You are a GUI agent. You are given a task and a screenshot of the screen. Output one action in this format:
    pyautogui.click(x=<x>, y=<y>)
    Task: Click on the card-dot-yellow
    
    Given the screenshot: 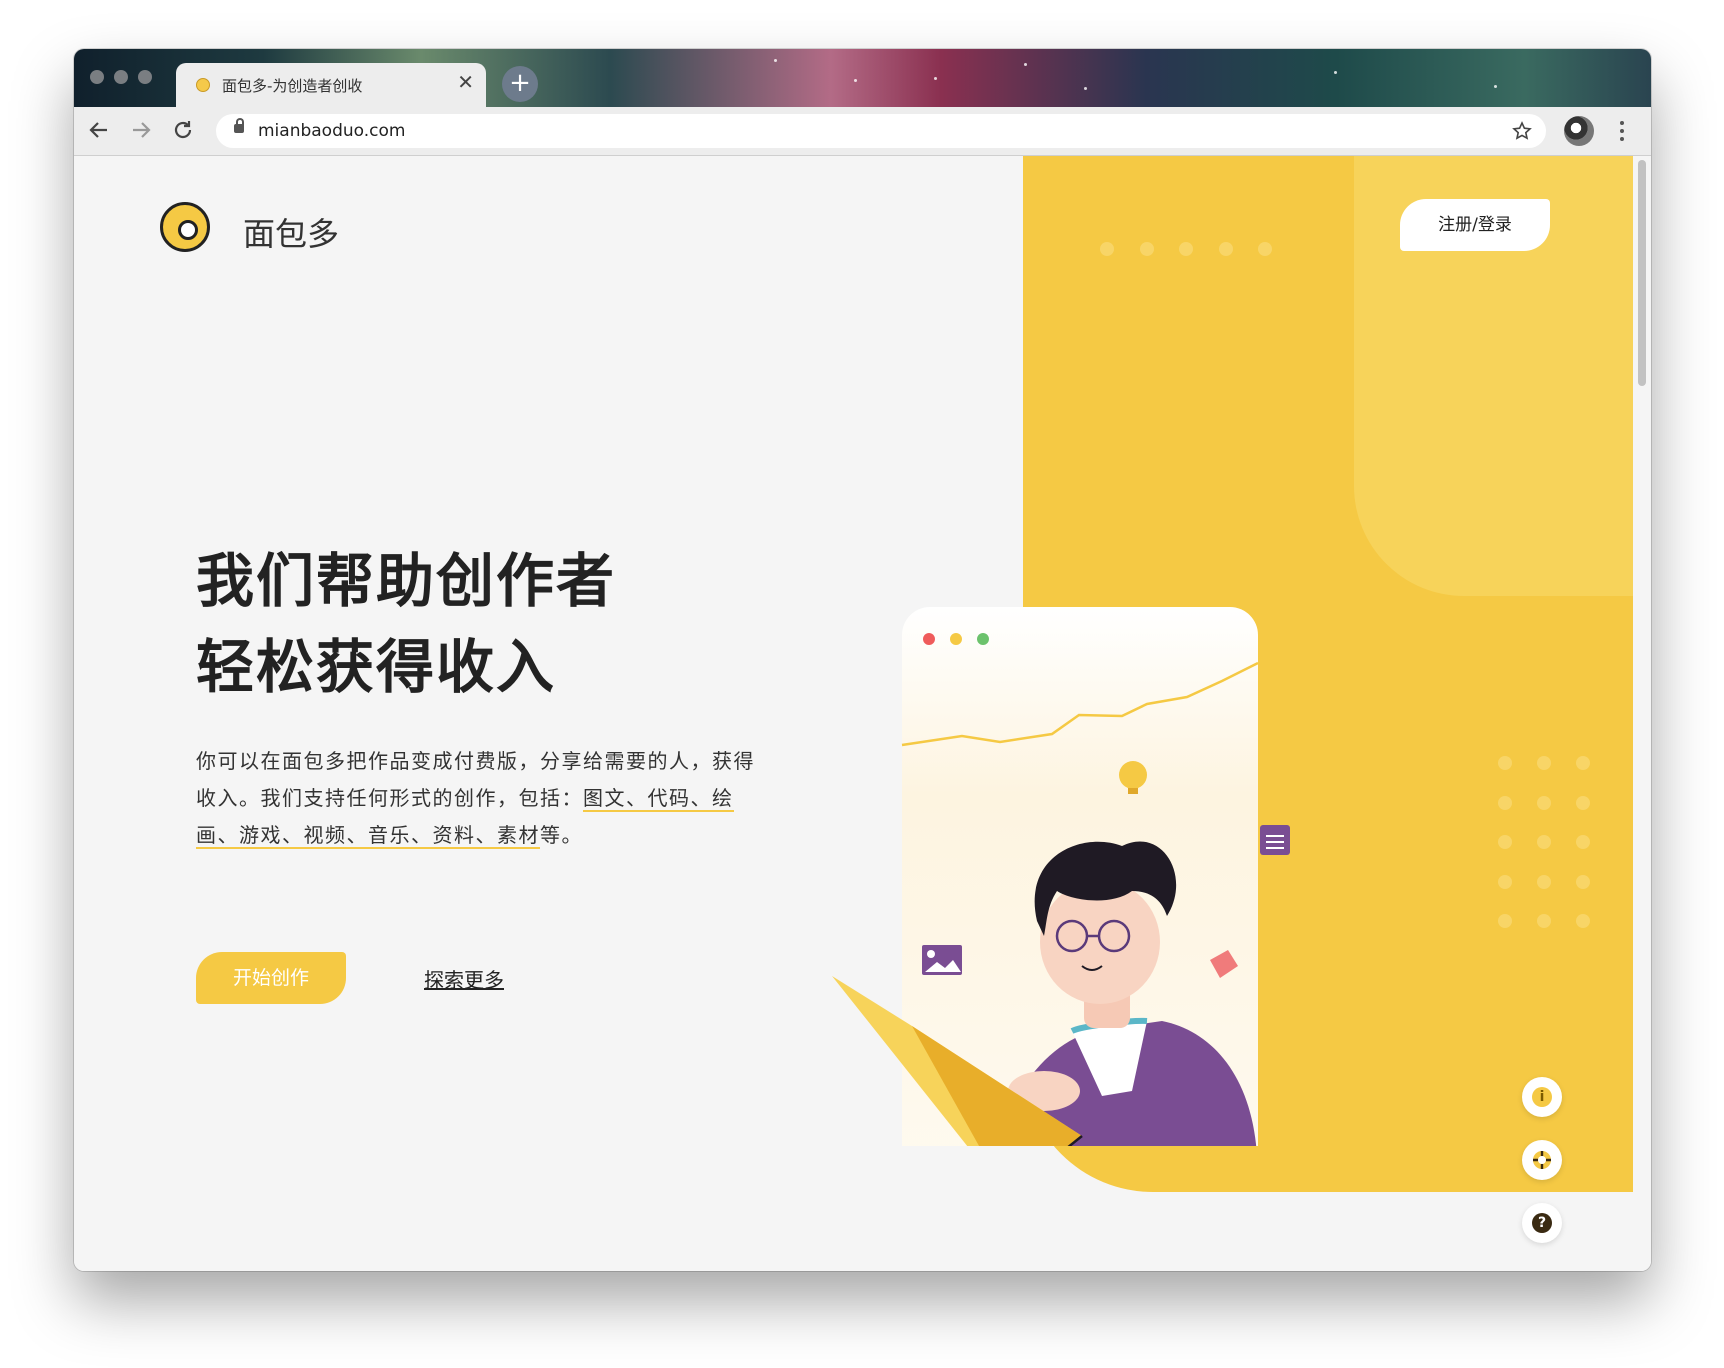 What is the action you would take?
    pyautogui.click(x=956, y=639)
    